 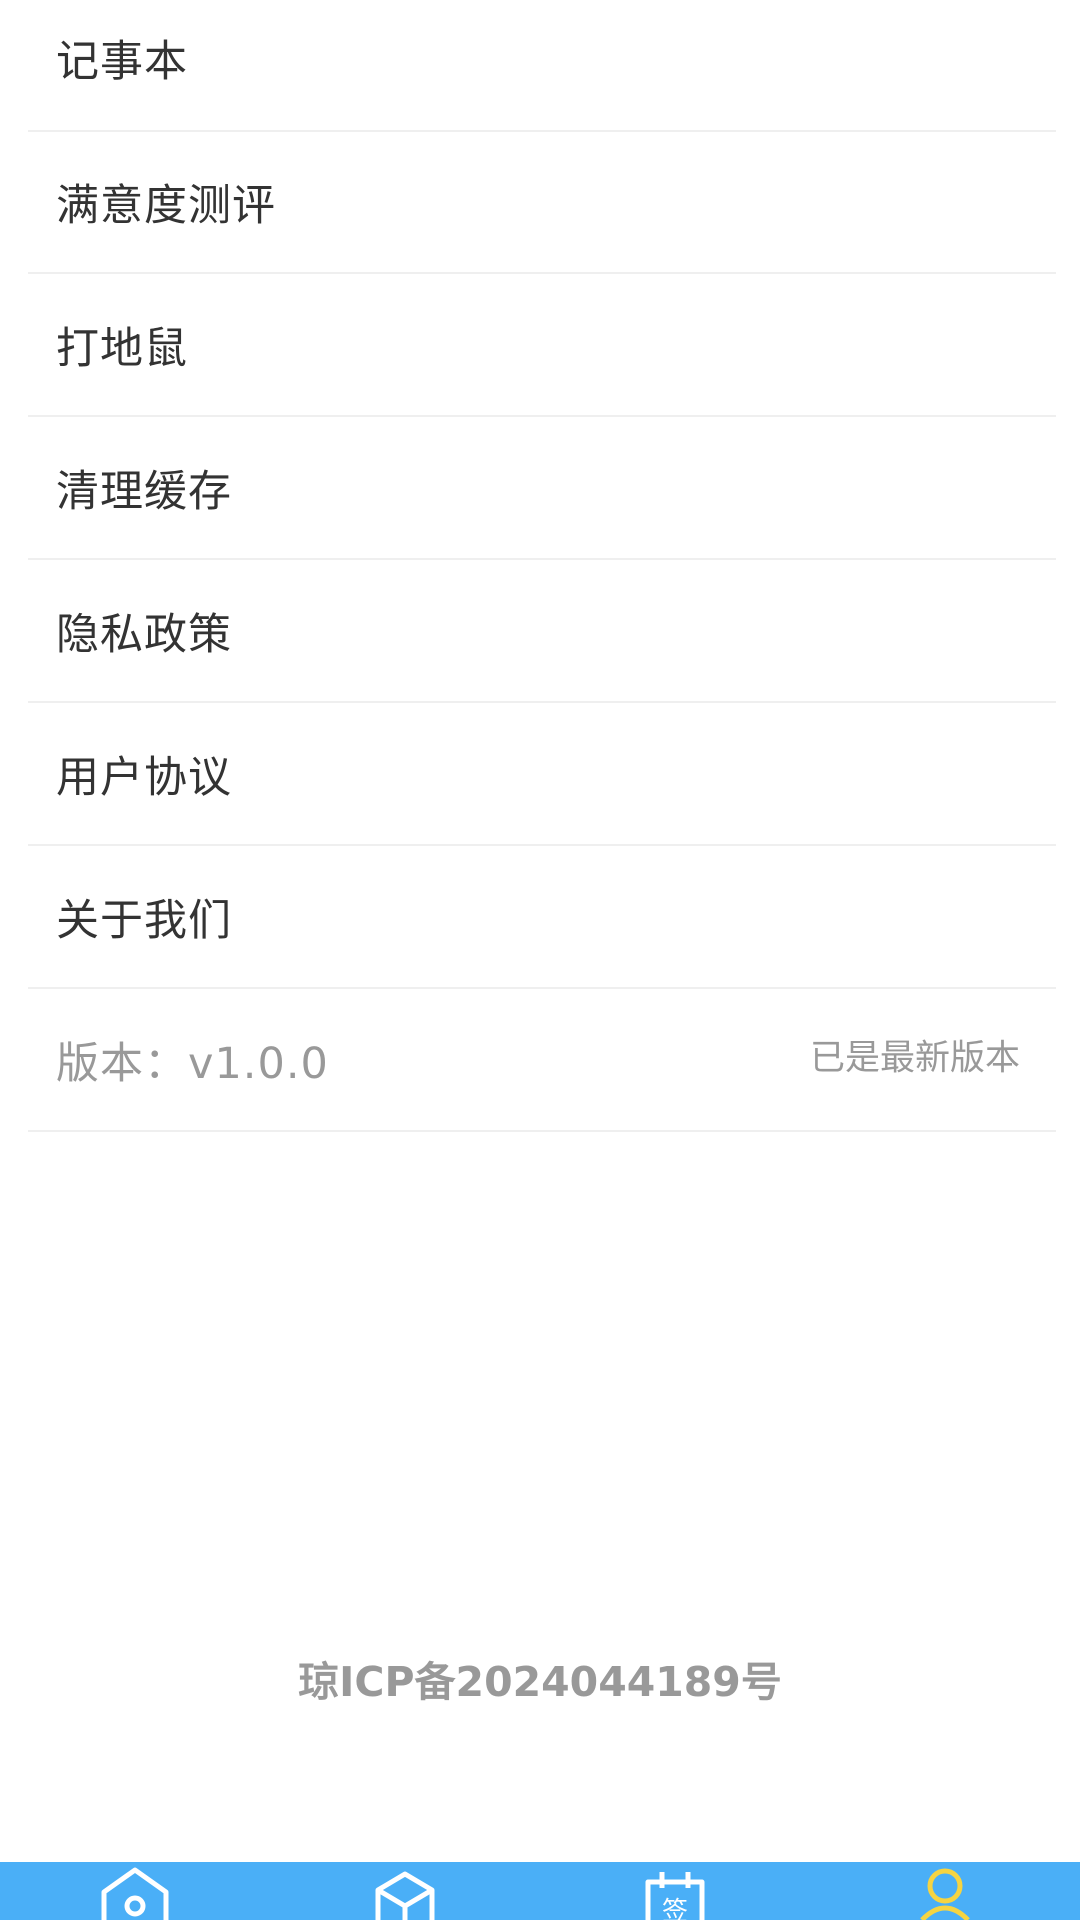 I want to click on icp-record-text: 琼ICP备2024044189号, so click(x=540, y=1678).